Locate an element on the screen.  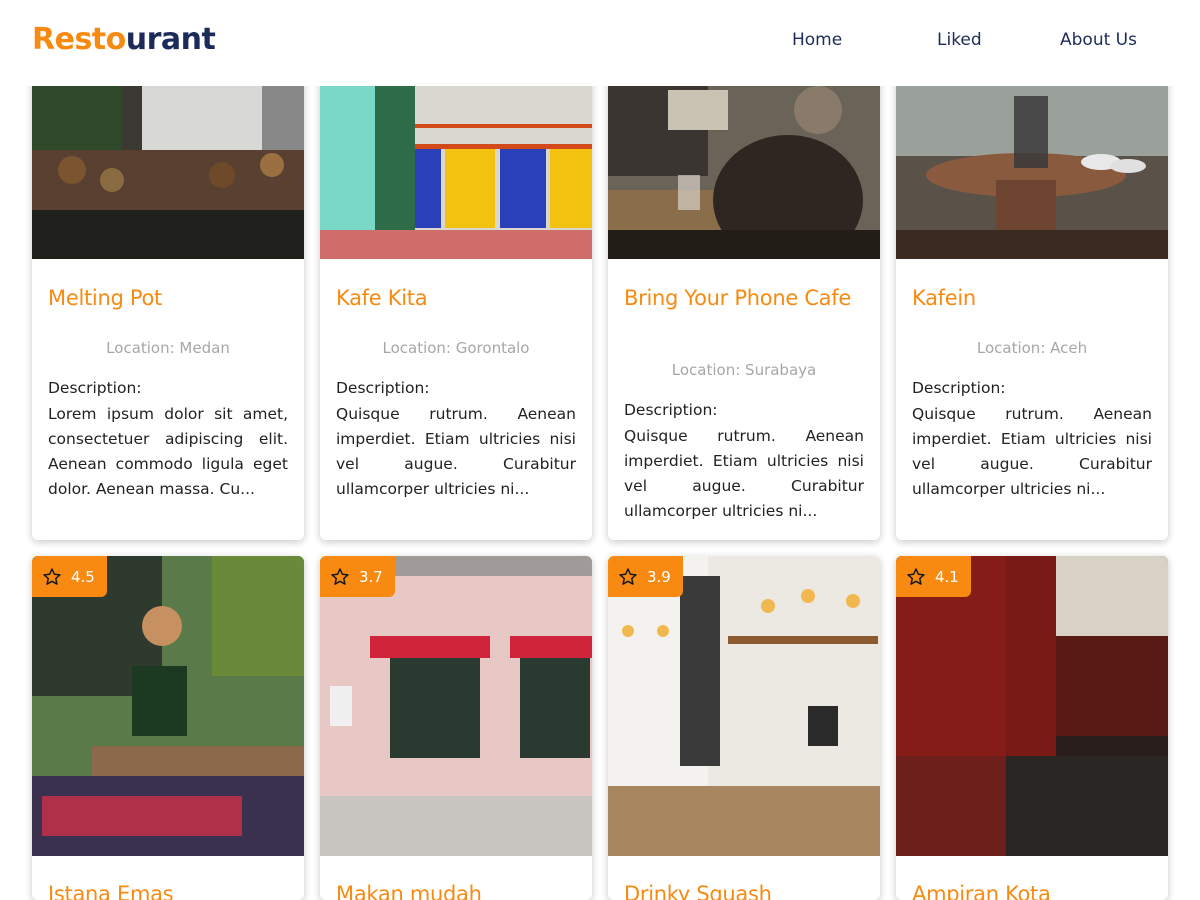
restaurant-card: 3.9 Drinky Squash is located at coordinates (744, 728).